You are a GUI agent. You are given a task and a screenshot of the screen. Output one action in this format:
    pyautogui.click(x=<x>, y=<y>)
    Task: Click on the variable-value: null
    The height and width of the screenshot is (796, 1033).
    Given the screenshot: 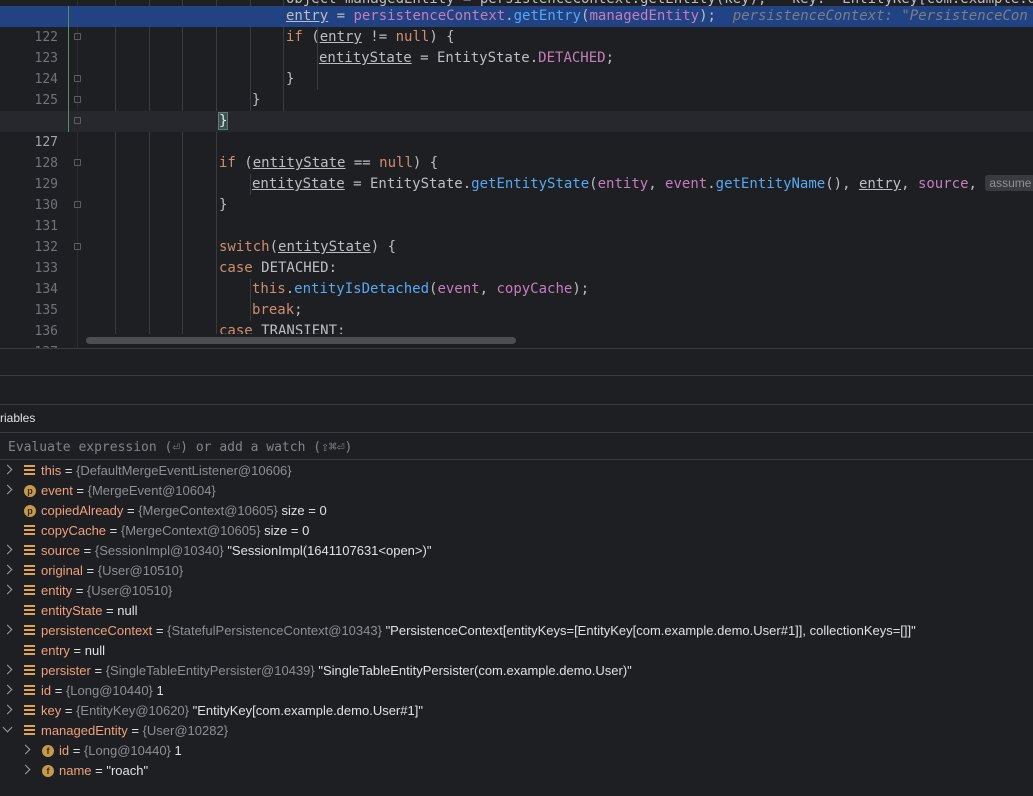 What is the action you would take?
    pyautogui.click(x=94, y=650)
    